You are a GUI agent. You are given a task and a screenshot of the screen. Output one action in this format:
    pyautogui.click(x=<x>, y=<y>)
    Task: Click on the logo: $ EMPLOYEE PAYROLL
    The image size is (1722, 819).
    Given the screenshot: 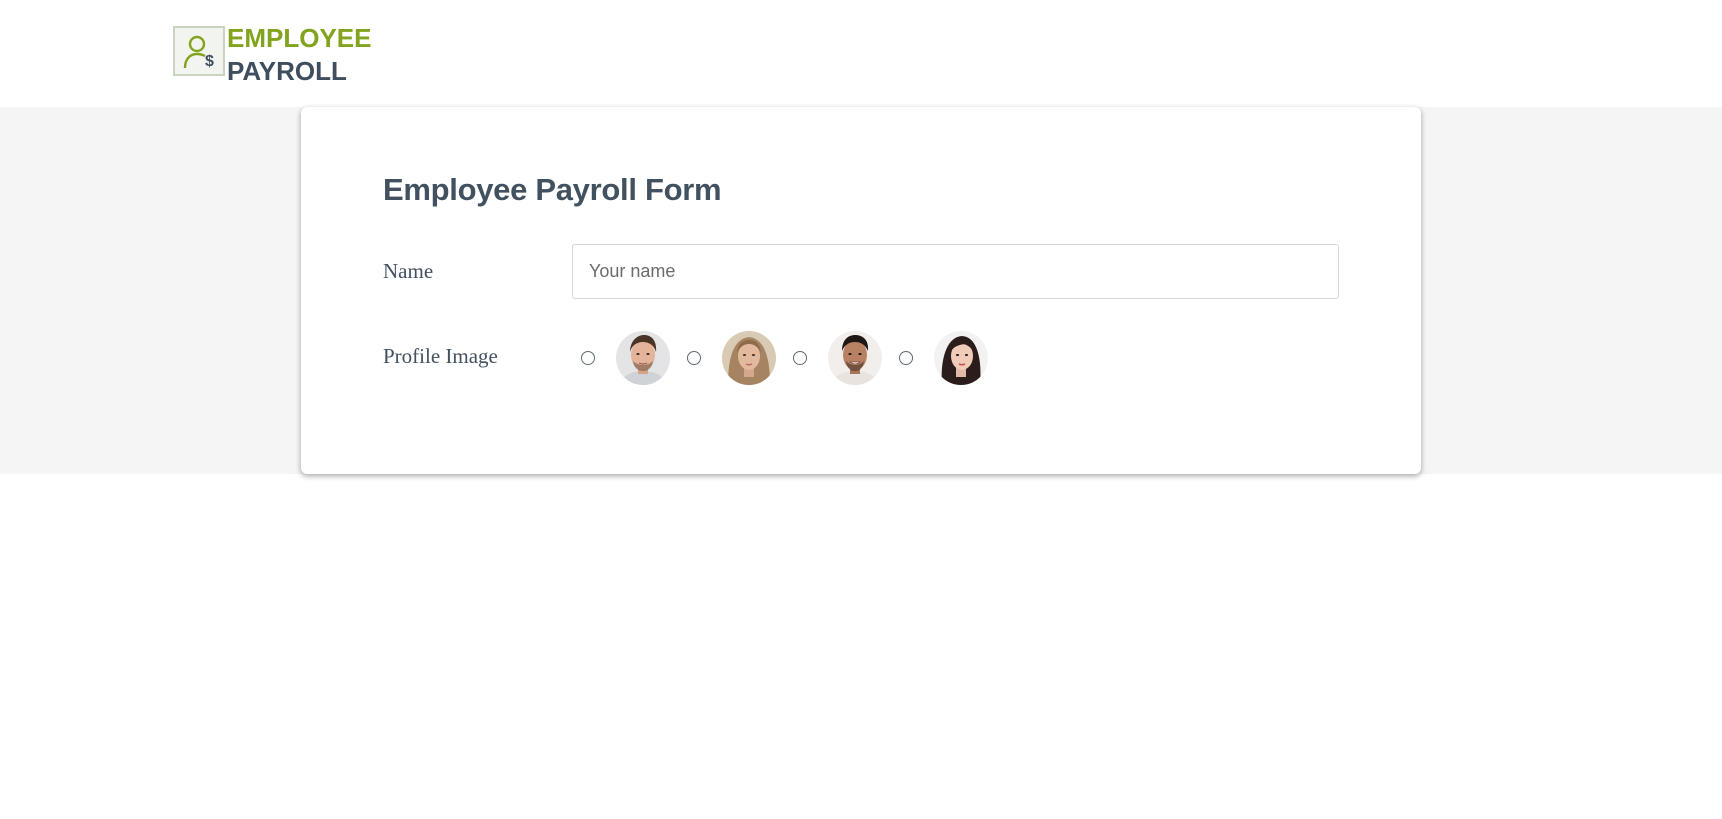 What is the action you would take?
    pyautogui.click(x=272, y=55)
    